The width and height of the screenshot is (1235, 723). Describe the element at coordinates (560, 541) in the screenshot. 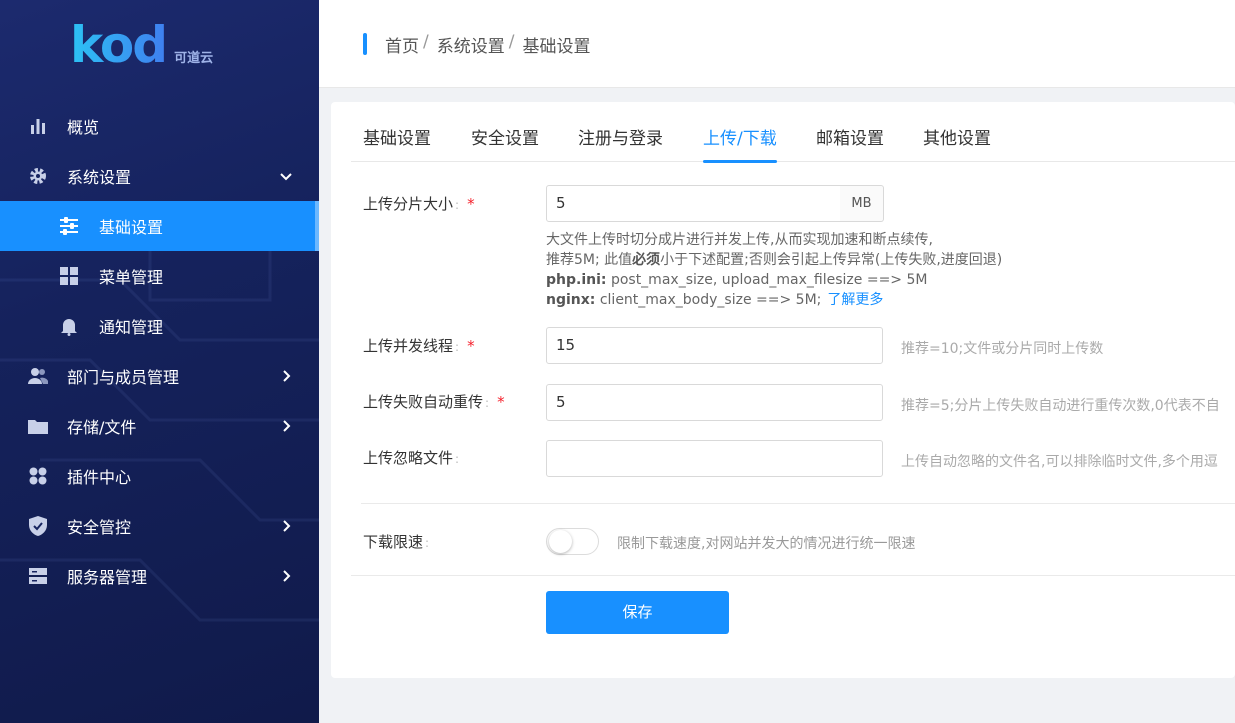

I see `toggle-knob` at that location.